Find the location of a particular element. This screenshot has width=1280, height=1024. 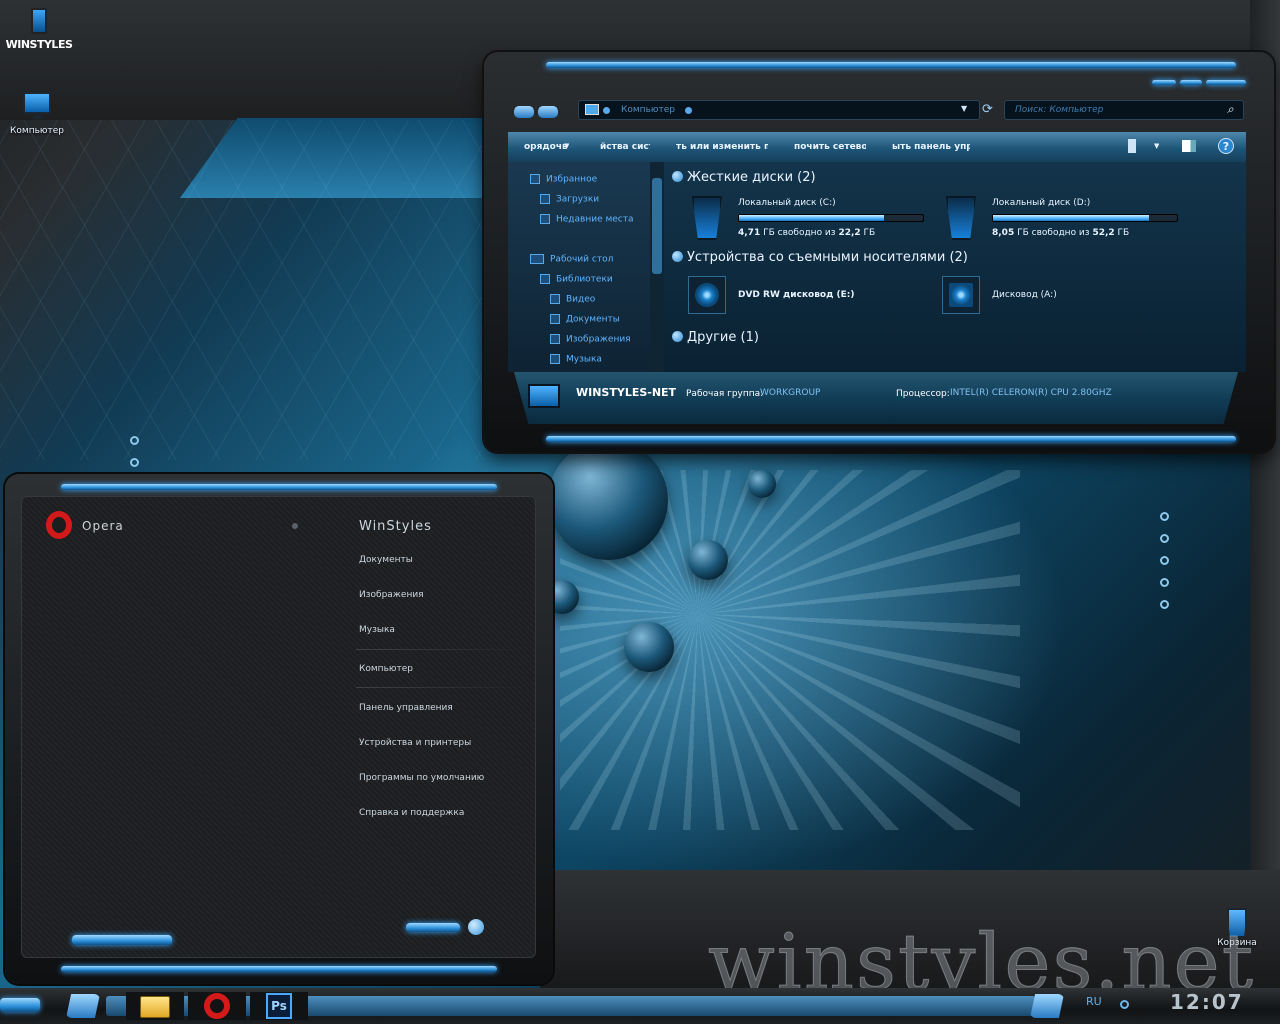

nav-item-downloads: Загрузки is located at coordinates (569, 199).